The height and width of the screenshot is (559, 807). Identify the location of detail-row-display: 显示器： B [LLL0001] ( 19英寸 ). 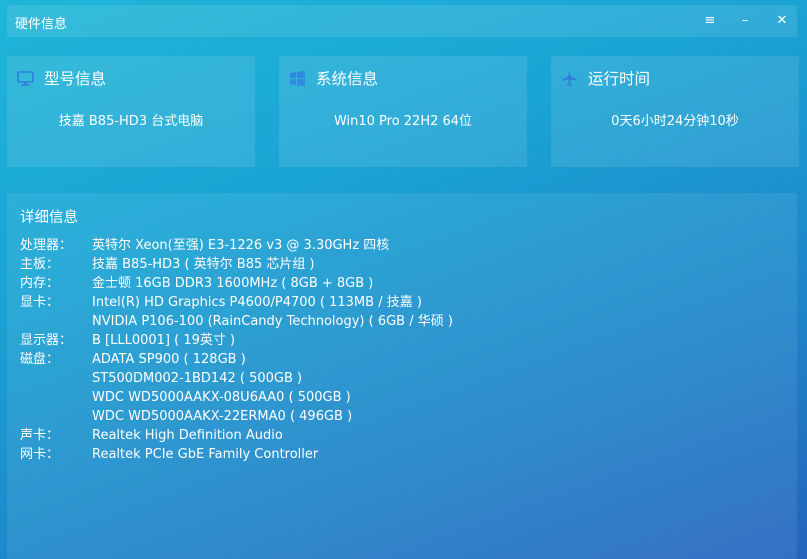
(236, 340).